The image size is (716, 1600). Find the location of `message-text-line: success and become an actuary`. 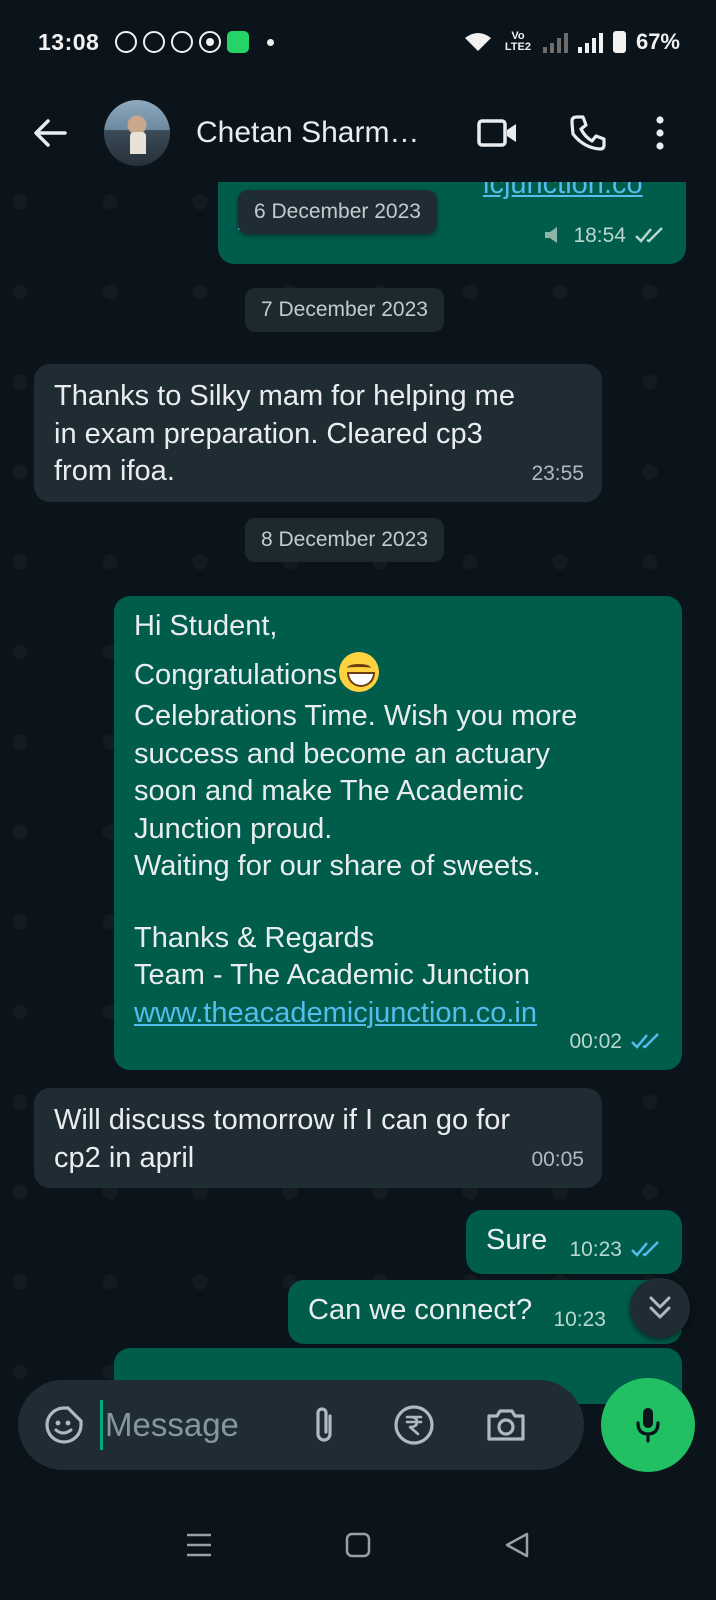

message-text-line: success and become an actuary is located at coordinates (342, 753).